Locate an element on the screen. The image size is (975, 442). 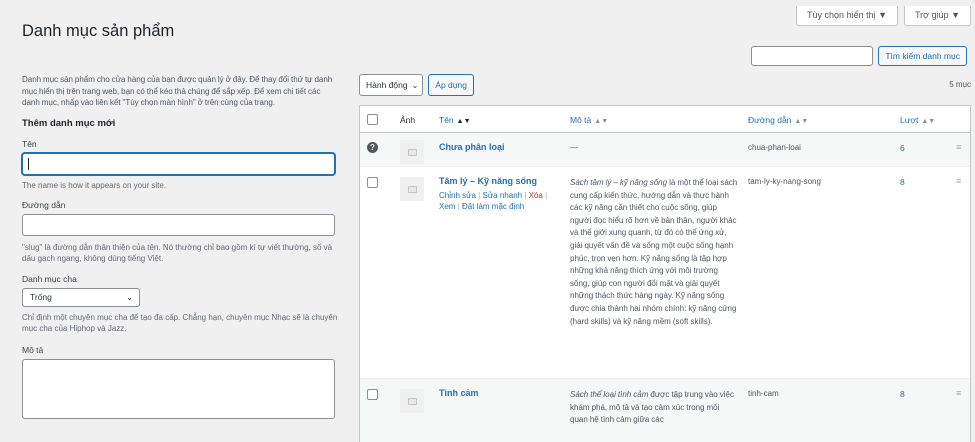
category-name-link: Tâm lý – Kỹ năng sống is located at coordinates (499, 181).